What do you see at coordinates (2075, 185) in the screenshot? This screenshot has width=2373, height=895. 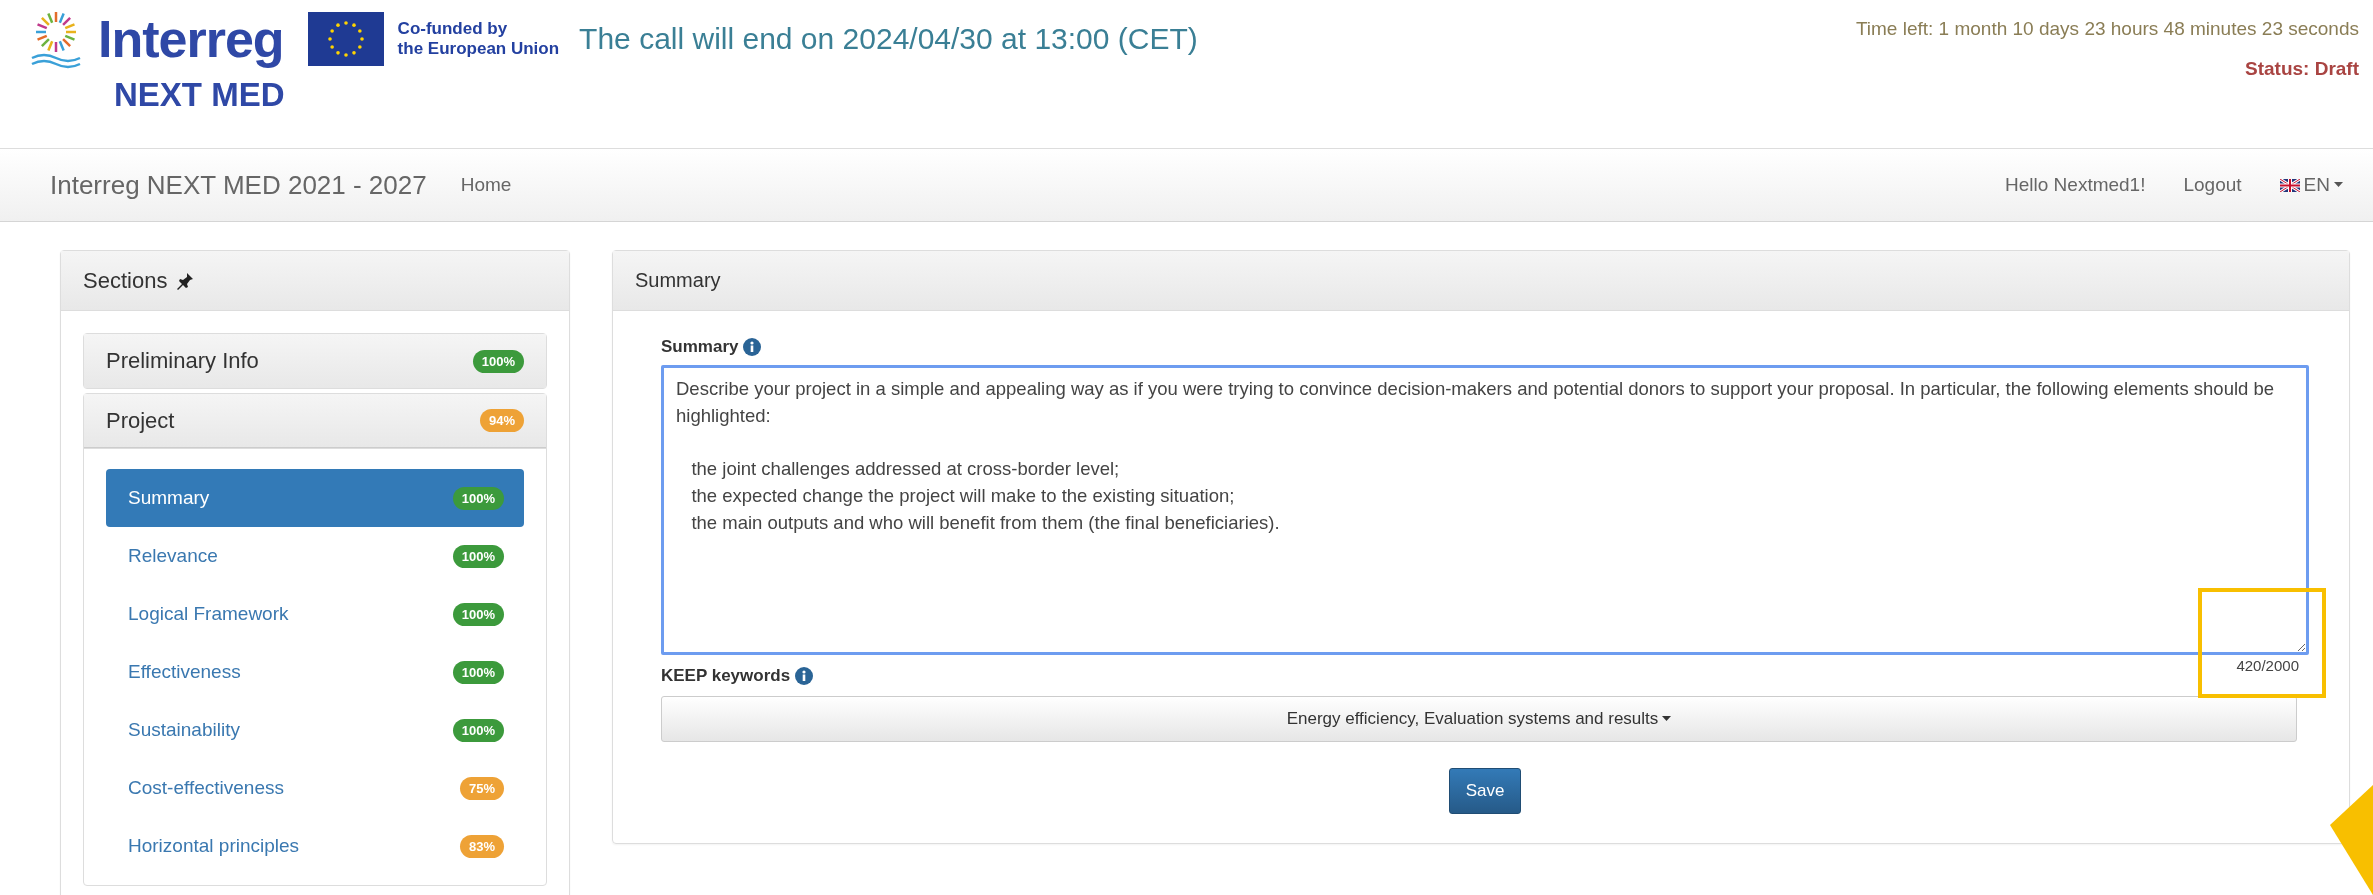 I see `greeting-link: Hello Nextmed1!` at bounding box center [2075, 185].